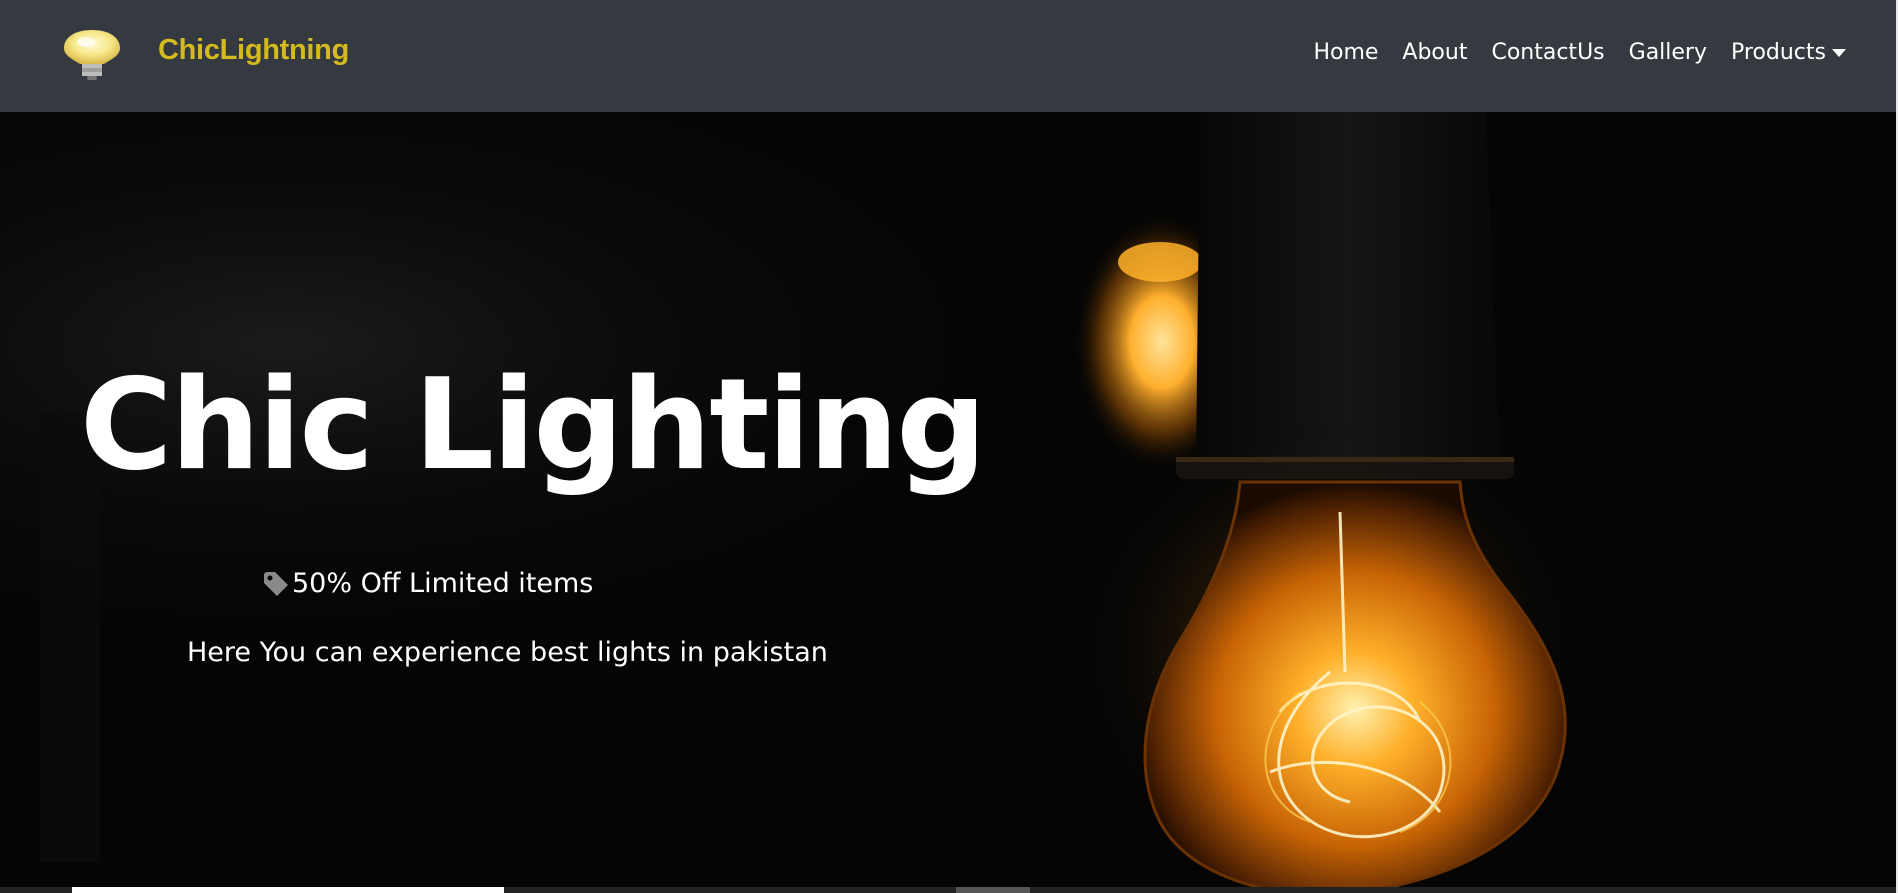 The height and width of the screenshot is (893, 1898). I want to click on nav-gallery: Gallery, so click(1668, 52).